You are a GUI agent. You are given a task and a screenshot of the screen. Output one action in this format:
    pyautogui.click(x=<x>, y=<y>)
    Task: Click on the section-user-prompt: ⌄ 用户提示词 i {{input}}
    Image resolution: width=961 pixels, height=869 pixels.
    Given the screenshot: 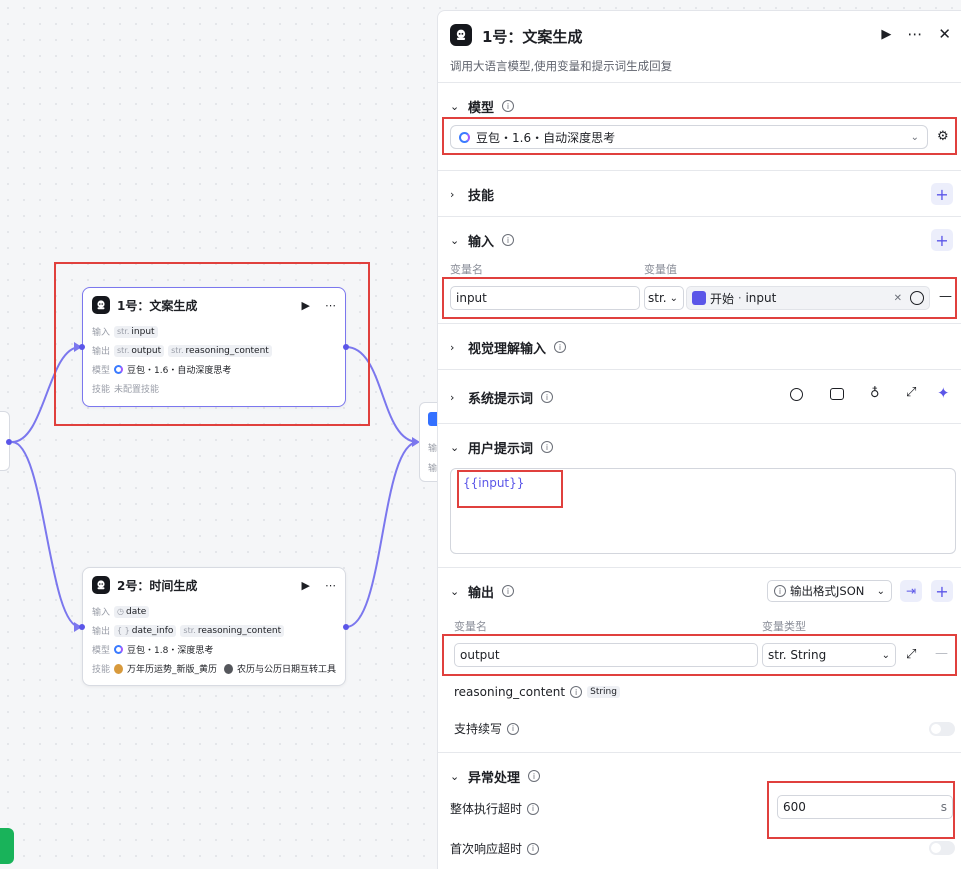 What is the action you would take?
    pyautogui.click(x=699, y=496)
    